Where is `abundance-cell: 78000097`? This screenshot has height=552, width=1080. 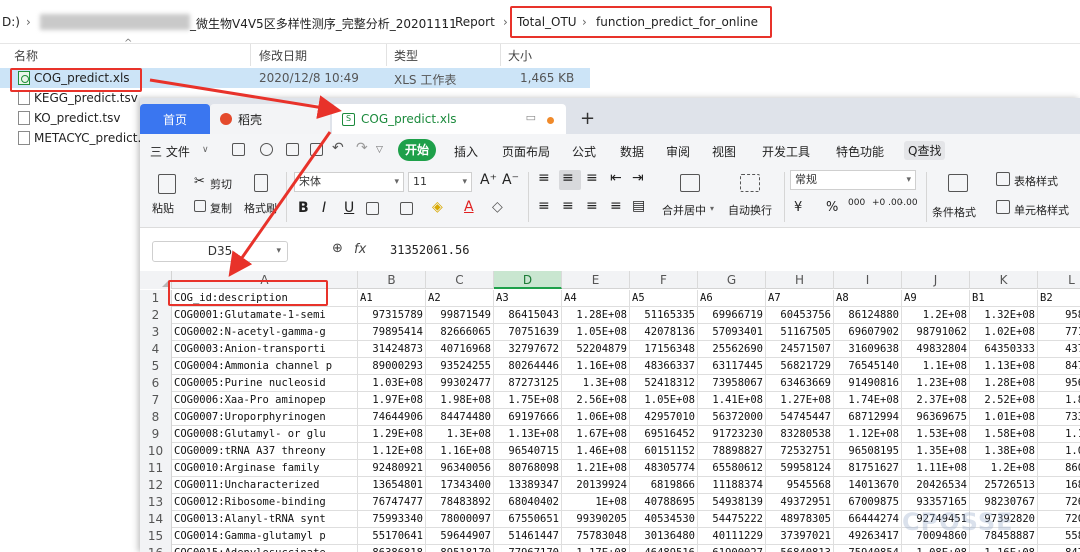 abundance-cell: 78000097 is located at coordinates (460, 519).